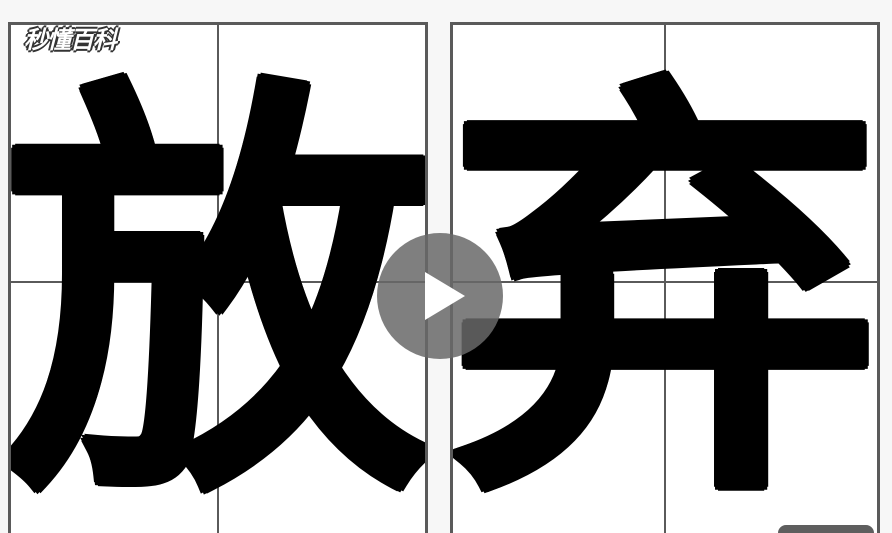 The height and width of the screenshot is (533, 892). I want to click on player-control-bar, so click(826, 529).